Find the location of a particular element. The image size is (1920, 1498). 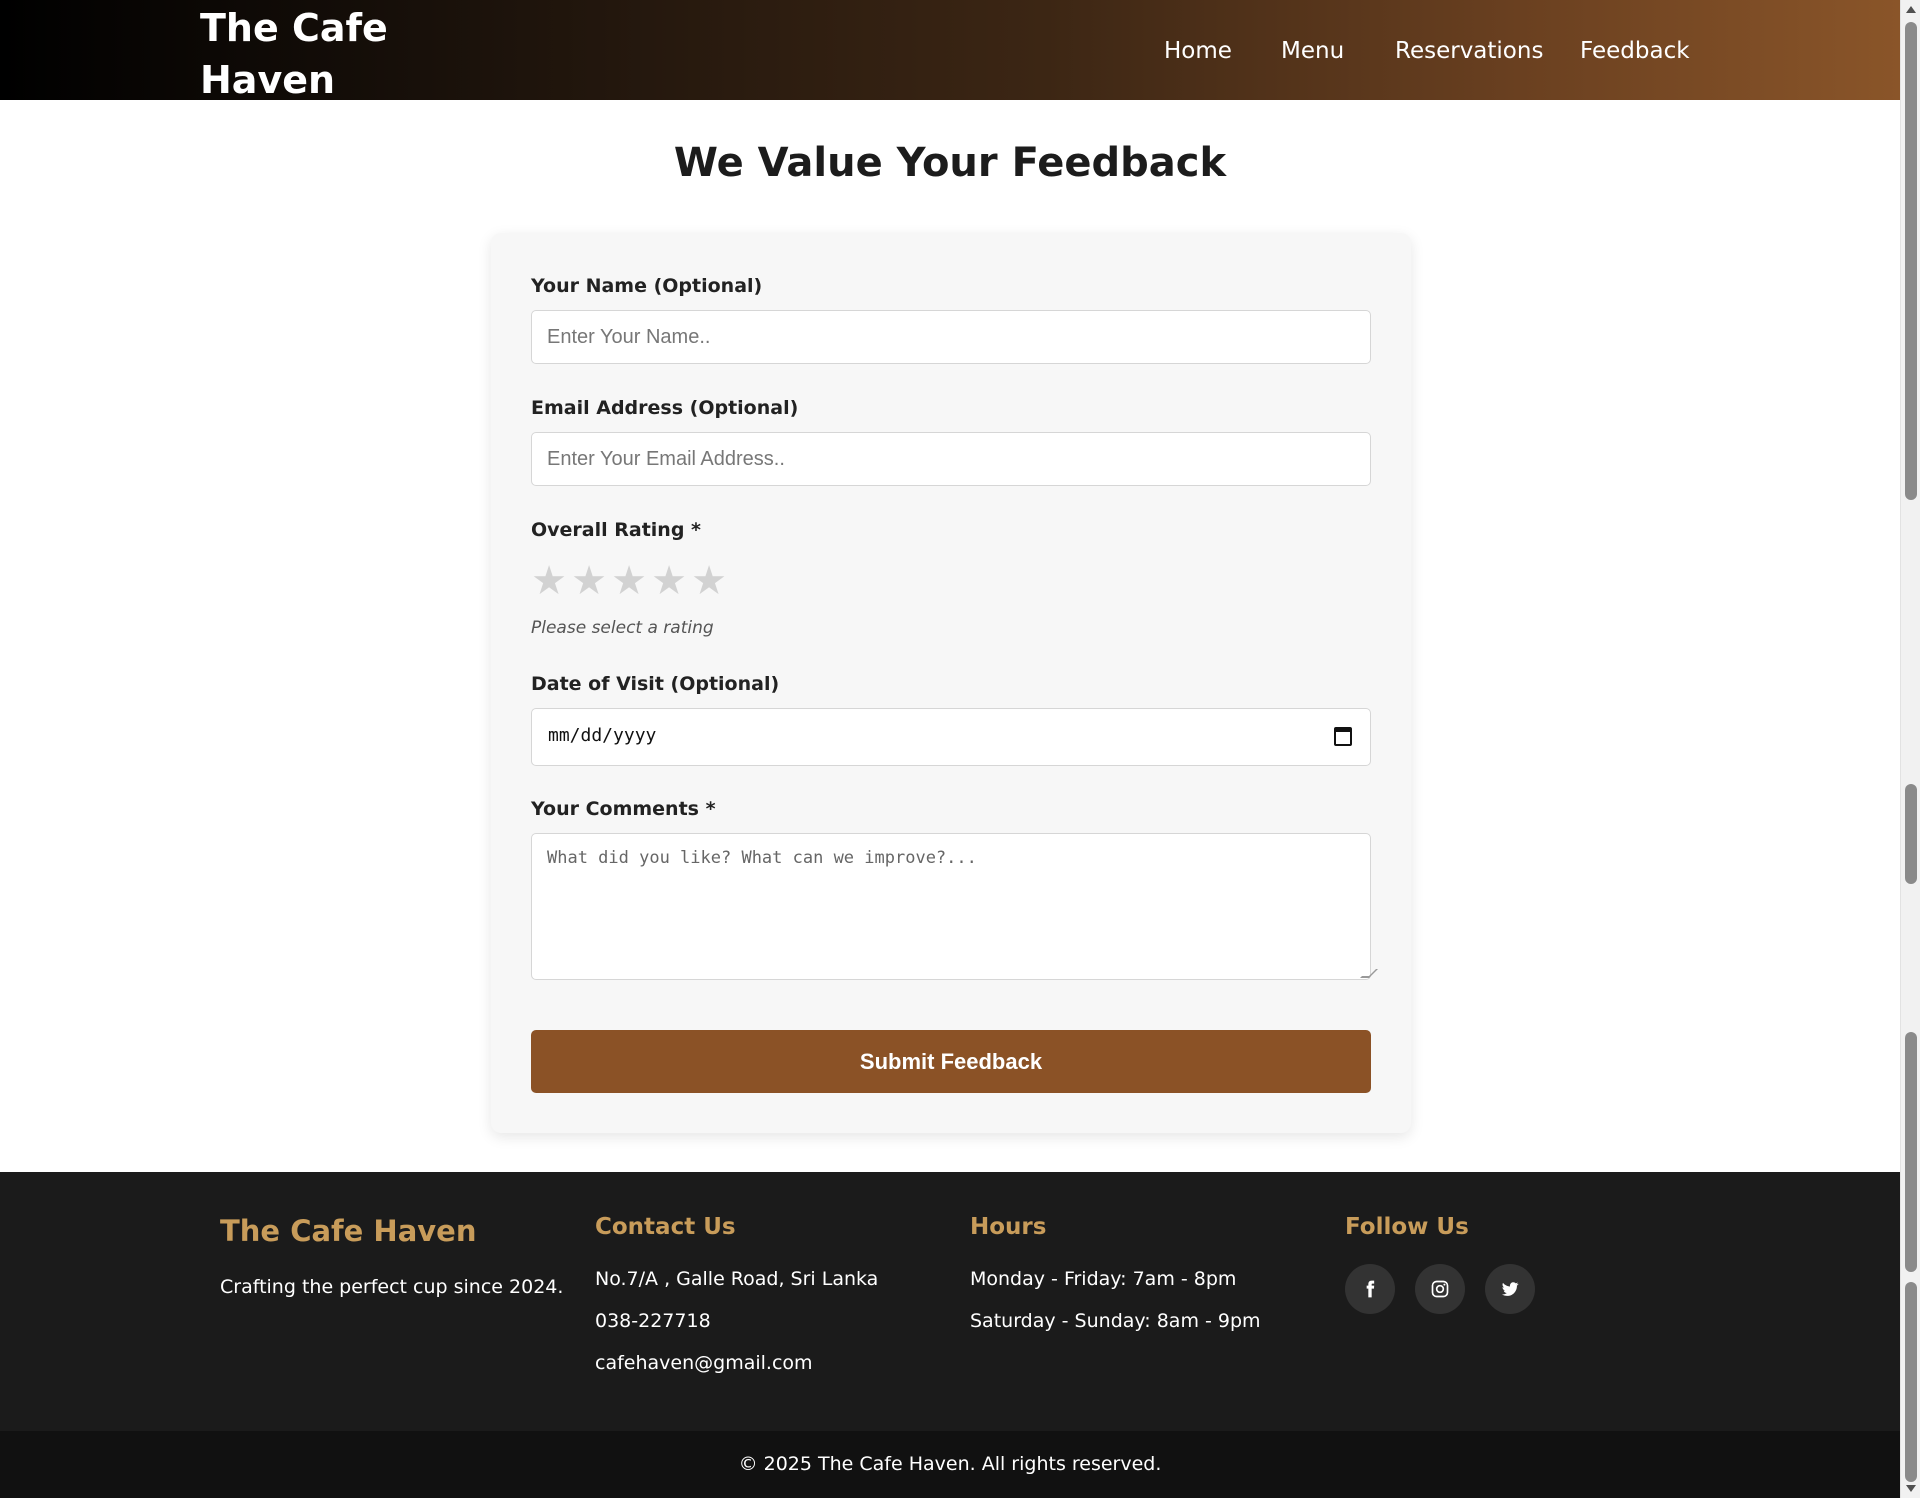

contact-email: cafehaven@gmail.com is located at coordinates (704, 1363).